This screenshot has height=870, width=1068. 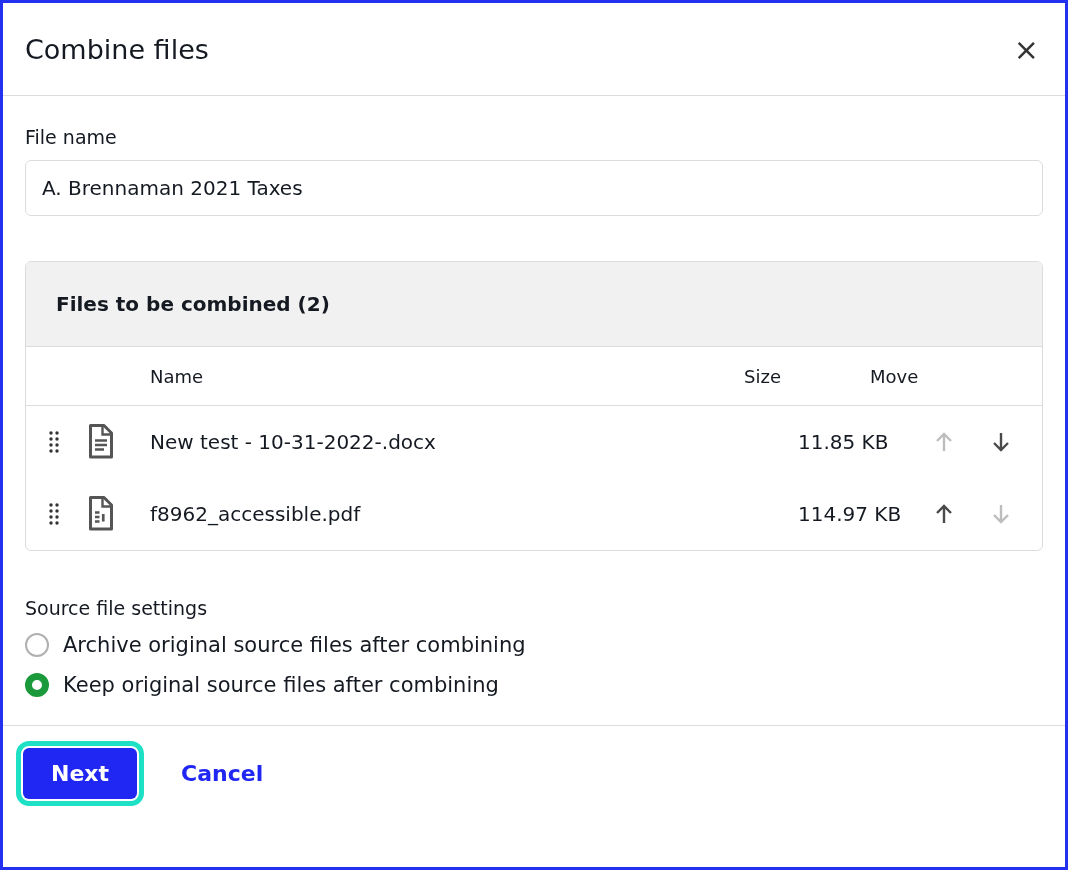 I want to click on field-label: File name, so click(x=71, y=137).